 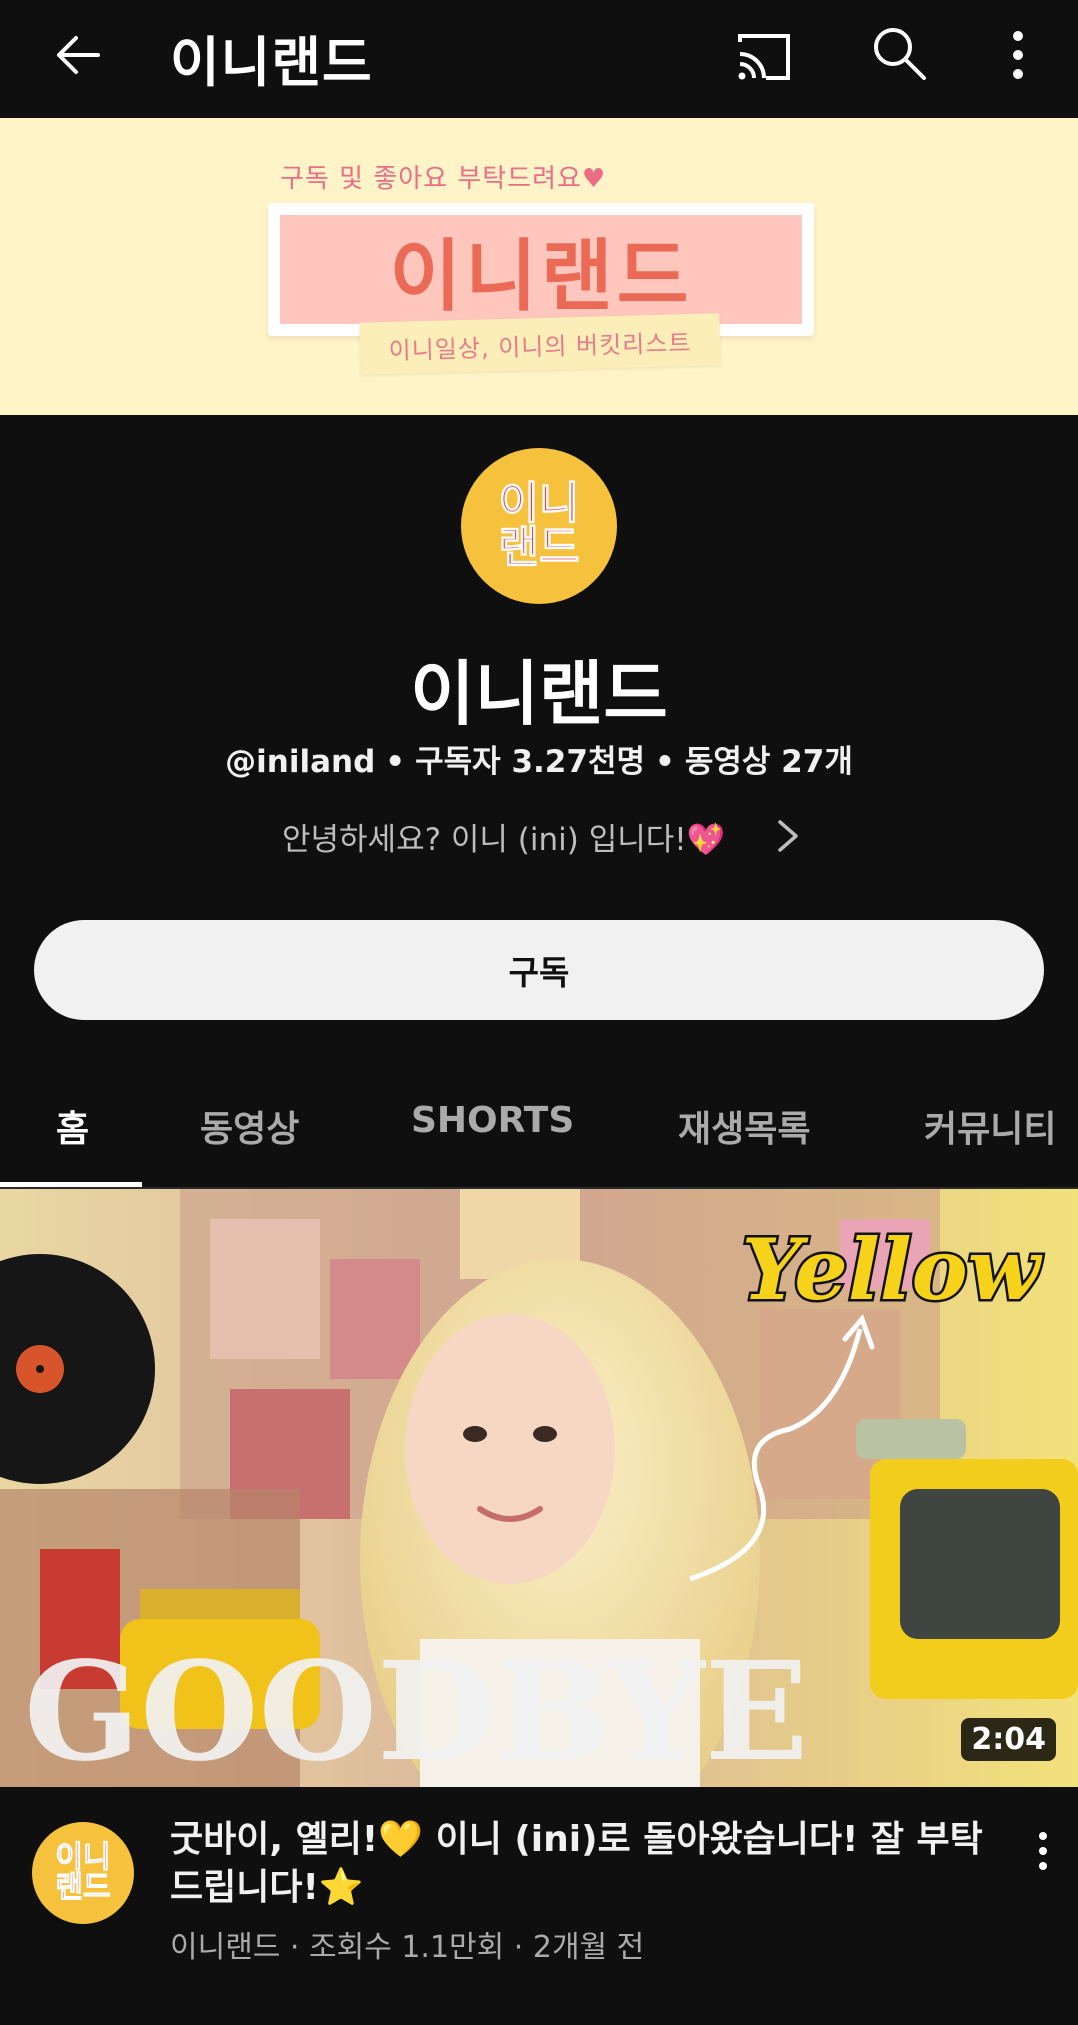 I want to click on subscribe-label: 구독, so click(x=539, y=972).